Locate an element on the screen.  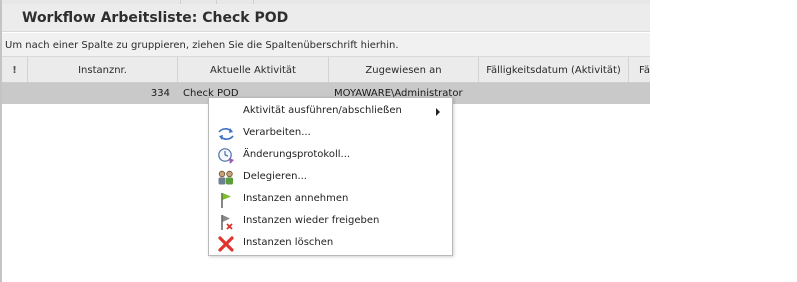
green-flag-icon is located at coordinates (226, 200).